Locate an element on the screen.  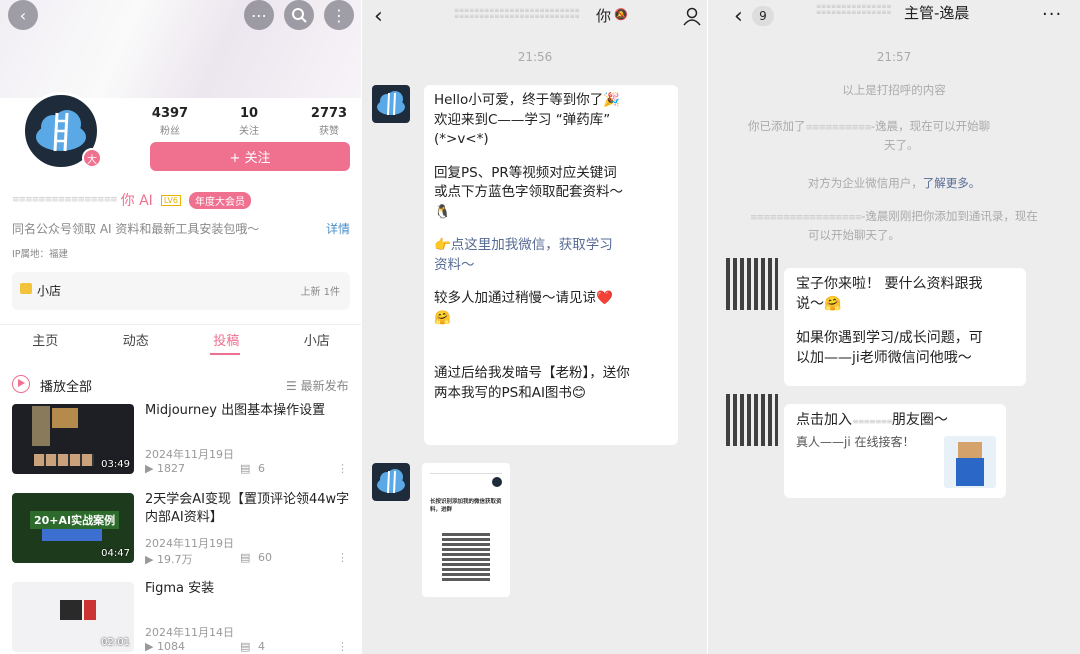
play-all-icon is located at coordinates (21, 384).